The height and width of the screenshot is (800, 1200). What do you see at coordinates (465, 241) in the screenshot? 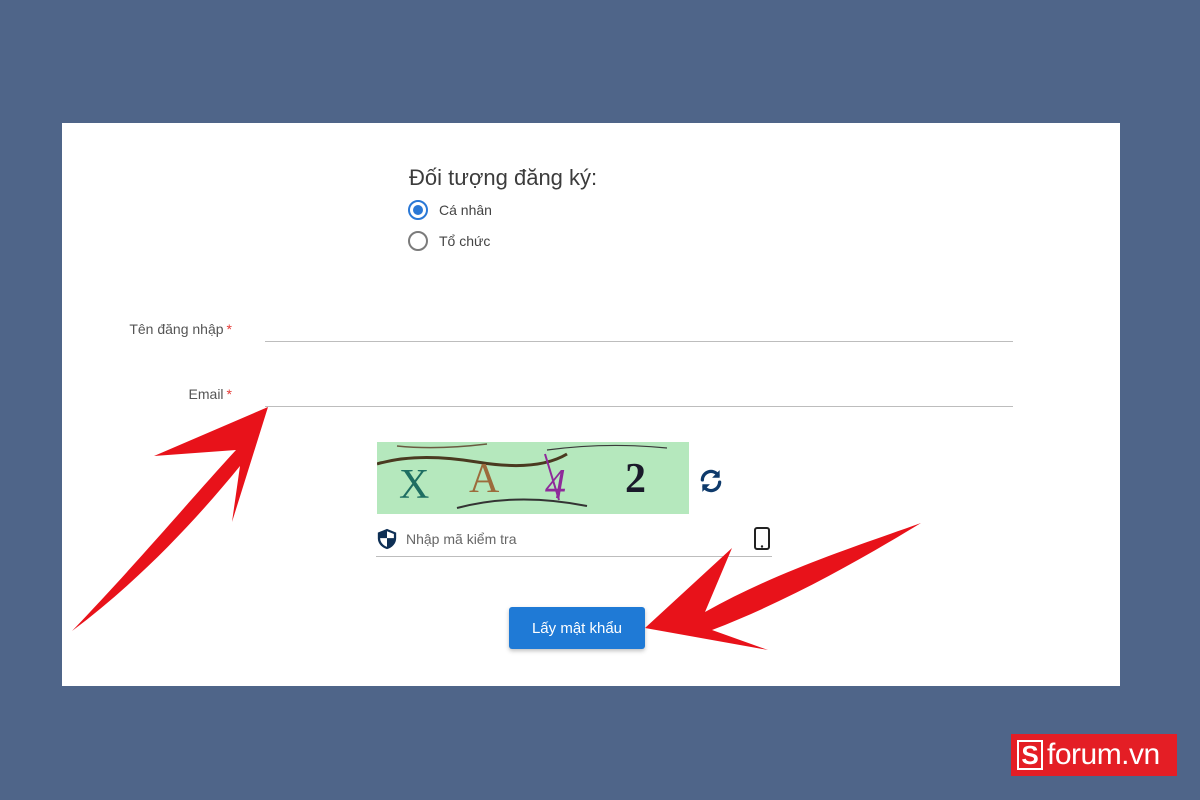
I see `radio-label-organization: Tổ chức` at bounding box center [465, 241].